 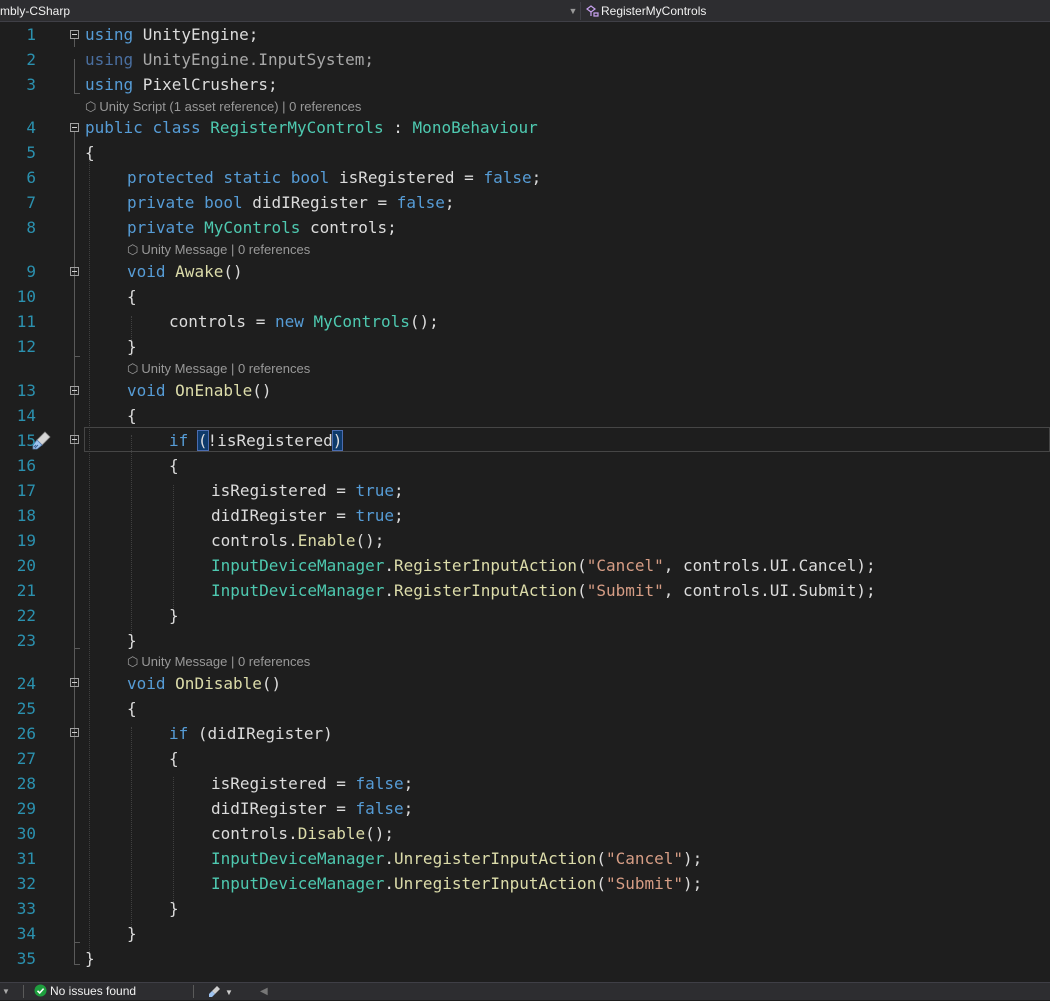 What do you see at coordinates (654, 11) in the screenshot?
I see `member-dropdown-label: RegisterMyControls` at bounding box center [654, 11].